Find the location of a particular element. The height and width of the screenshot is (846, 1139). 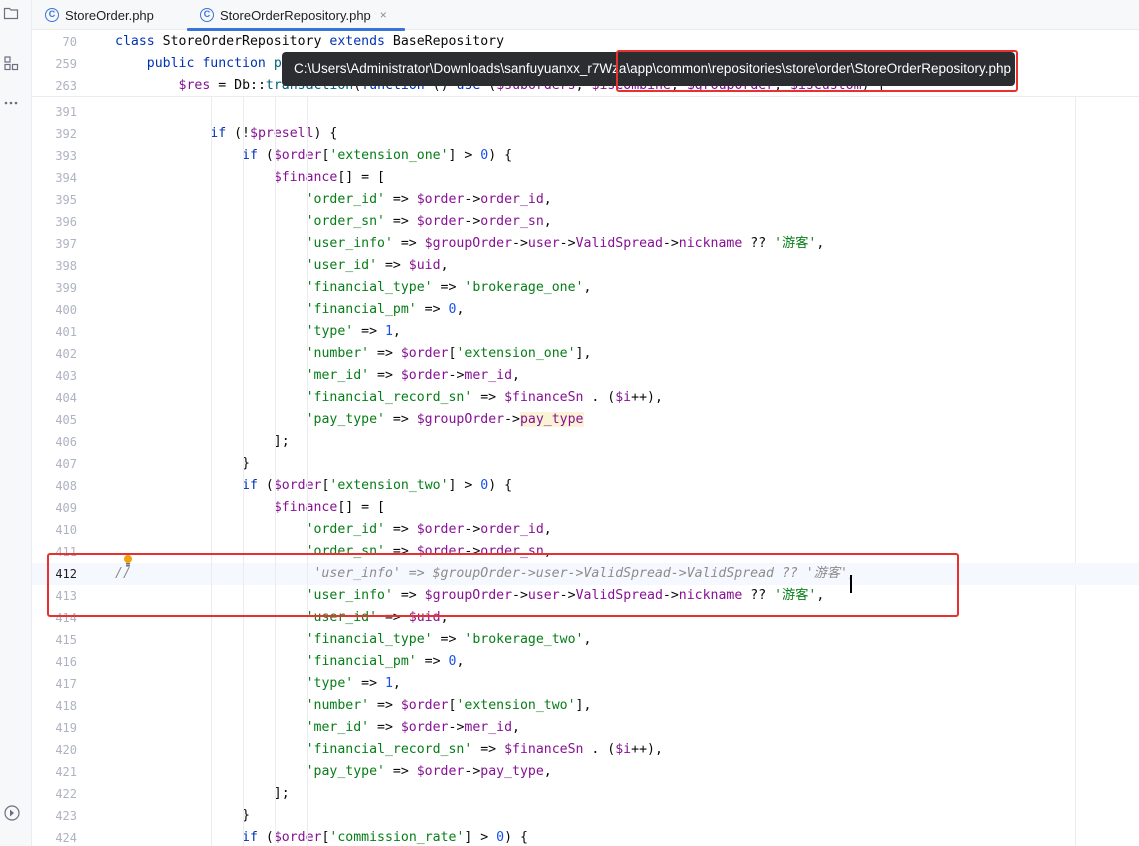

code-text: 'pay_type' => $order->pay_type, is located at coordinates (333, 772).